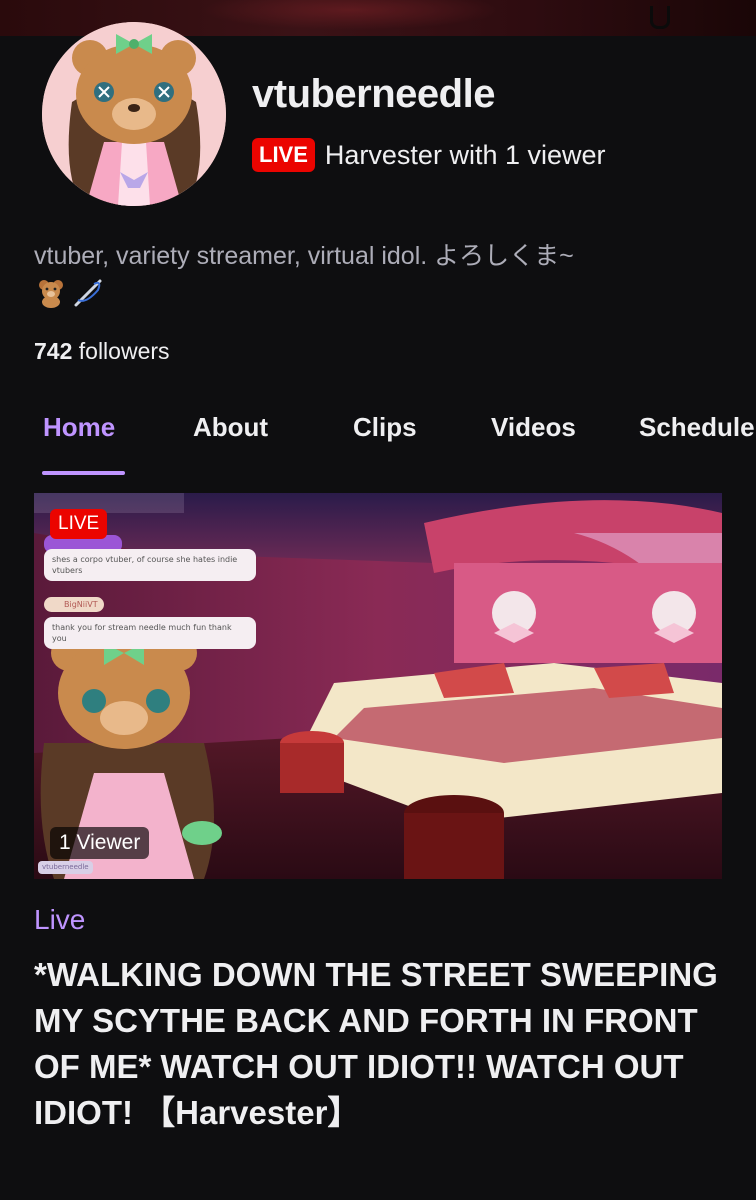 This screenshot has width=756, height=1200. What do you see at coordinates (88, 293) in the screenshot?
I see `sewing-needle-emoji-icon` at bounding box center [88, 293].